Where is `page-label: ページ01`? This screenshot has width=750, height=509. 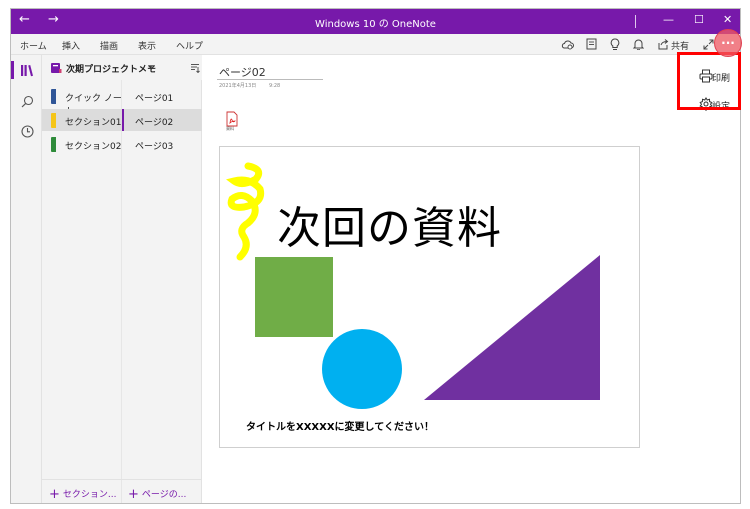 page-label: ページ01 is located at coordinates (154, 99).